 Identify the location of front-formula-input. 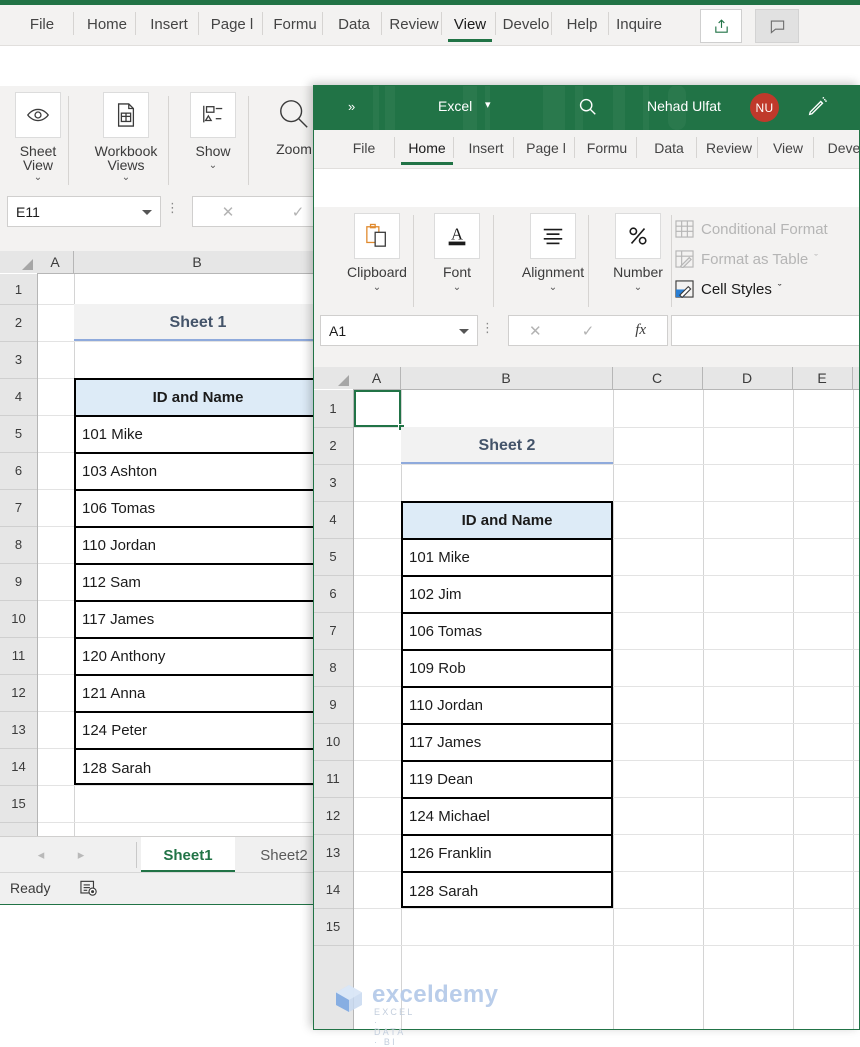
(765, 330).